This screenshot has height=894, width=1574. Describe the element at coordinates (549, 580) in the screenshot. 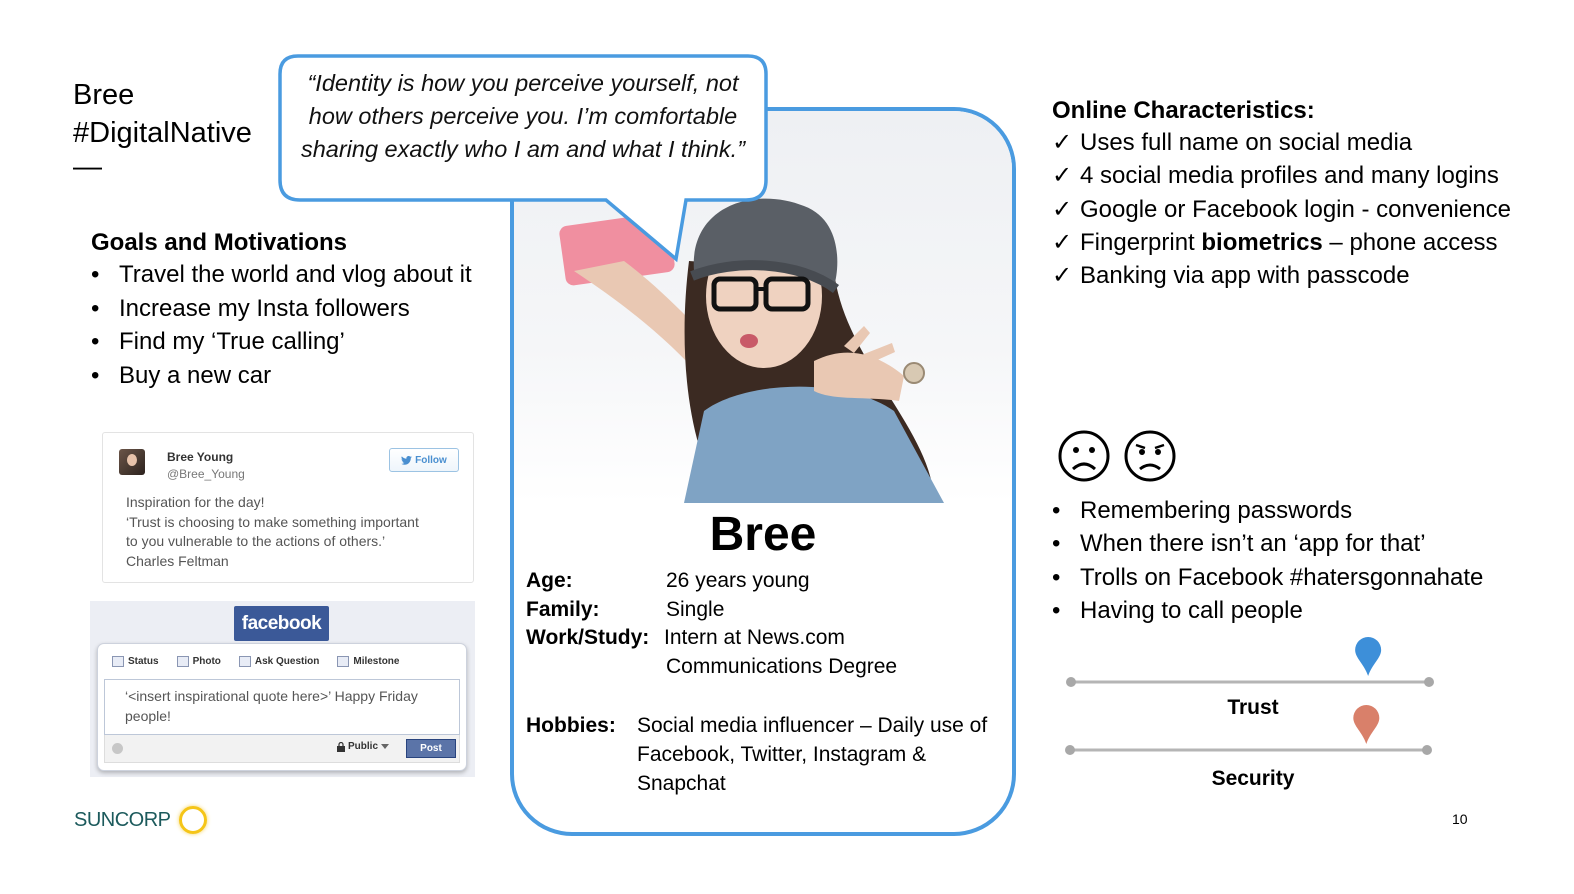

I see `detail-label: Age:` at that location.